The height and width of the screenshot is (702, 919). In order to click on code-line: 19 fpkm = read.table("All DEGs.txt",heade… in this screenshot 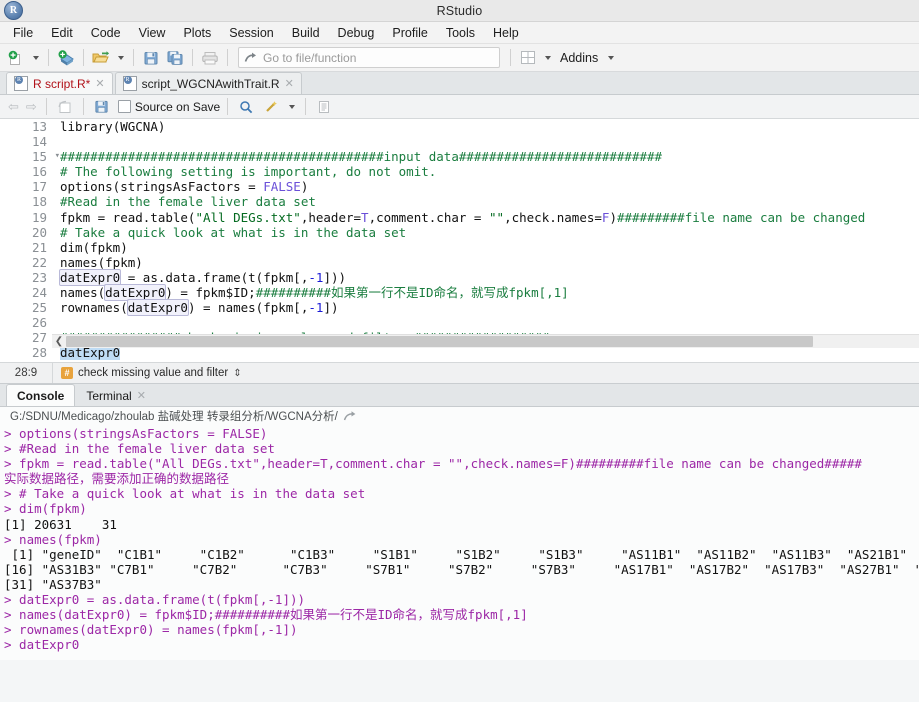, I will do `click(459, 217)`.